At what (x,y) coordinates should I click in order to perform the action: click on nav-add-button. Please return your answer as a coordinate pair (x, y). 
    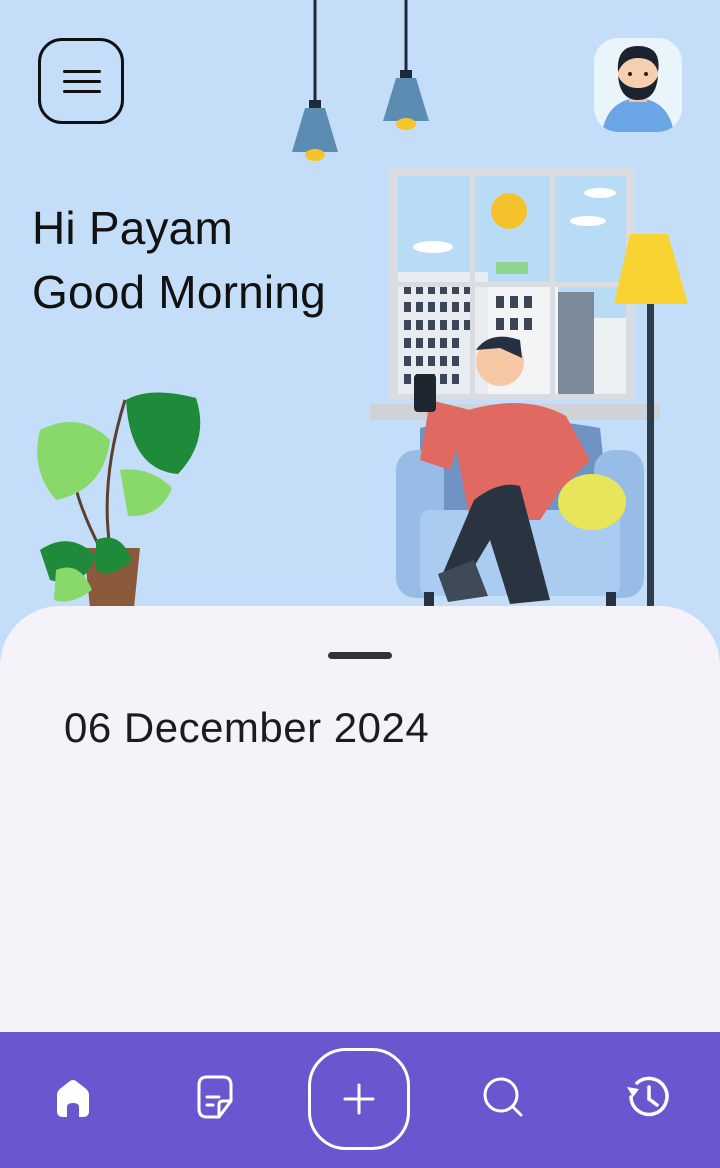
    Looking at the image, I should click on (359, 1099).